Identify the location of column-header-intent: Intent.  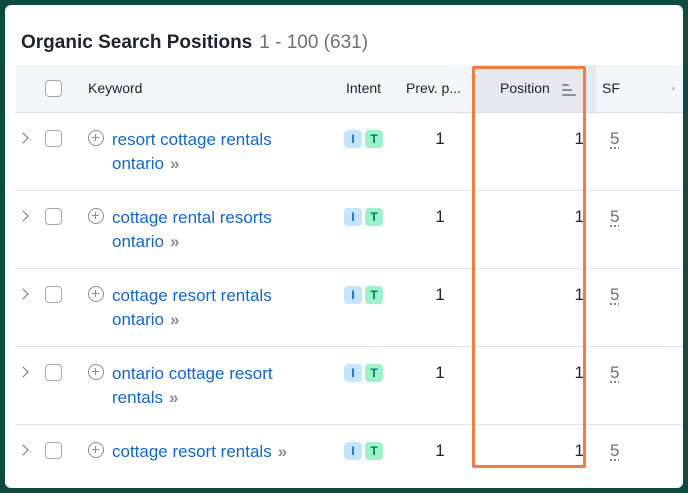
(363, 88).